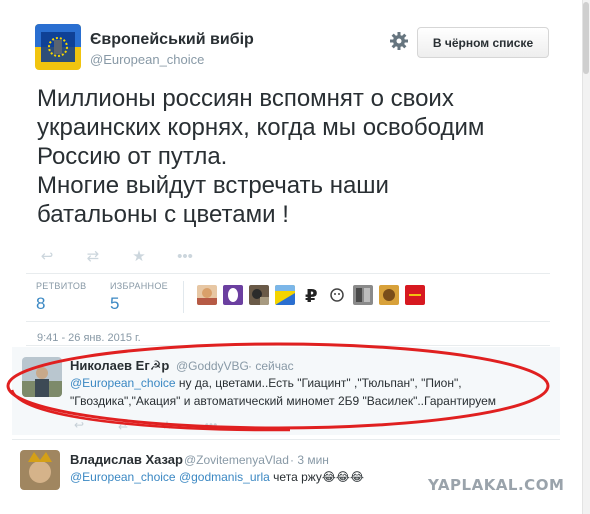  I want to click on tweet-text-line: Россию от путла., so click(132, 156).